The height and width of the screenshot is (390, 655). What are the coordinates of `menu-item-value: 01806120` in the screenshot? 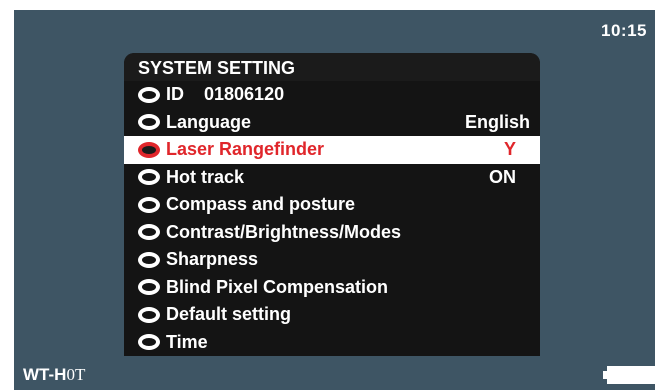 It's located at (244, 94).